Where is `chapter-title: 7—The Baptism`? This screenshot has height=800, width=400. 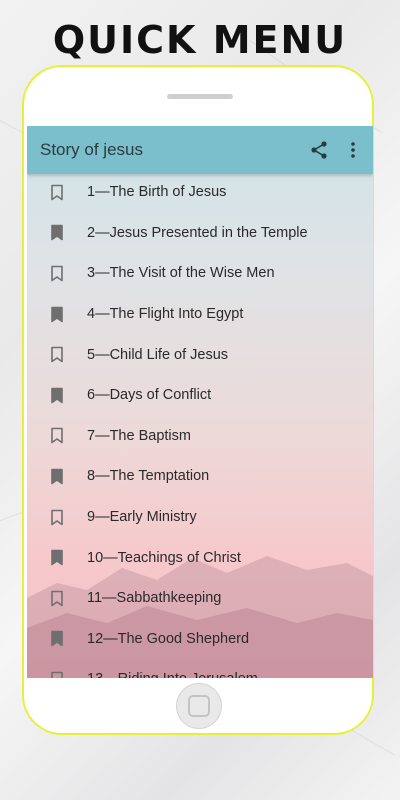 chapter-title: 7—The Baptism is located at coordinates (139, 435).